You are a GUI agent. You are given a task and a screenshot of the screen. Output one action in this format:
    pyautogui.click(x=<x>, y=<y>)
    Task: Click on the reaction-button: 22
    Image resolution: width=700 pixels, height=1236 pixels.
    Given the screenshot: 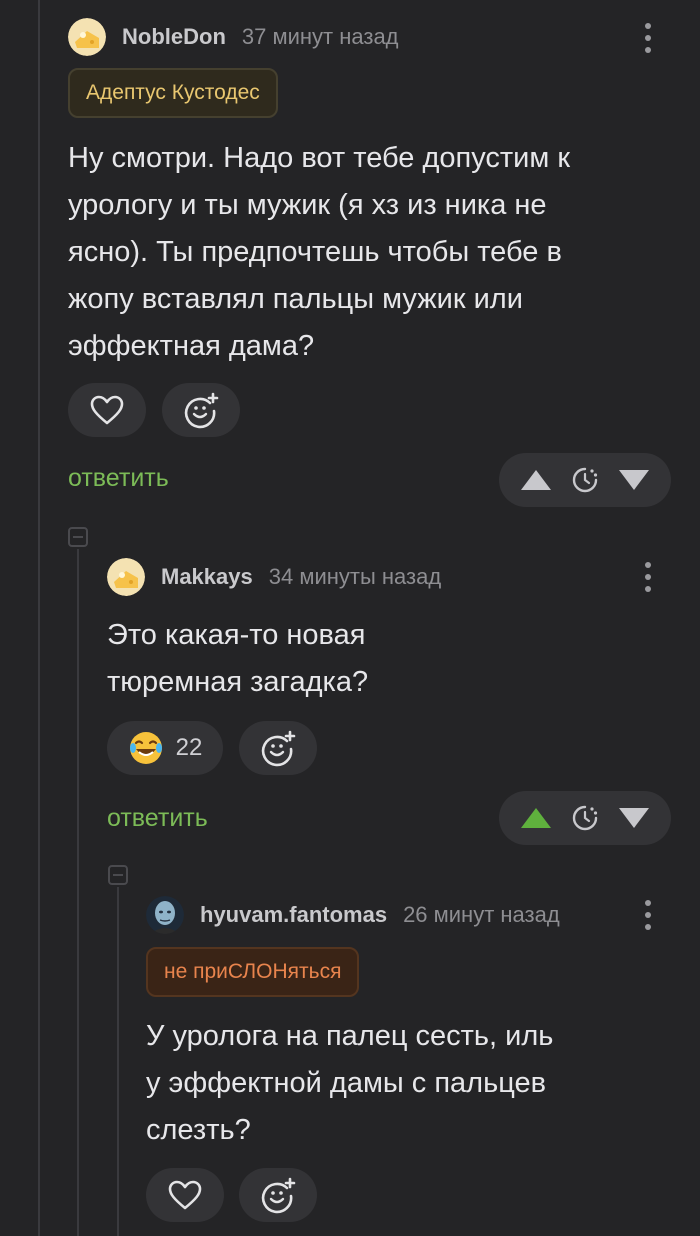 What is the action you would take?
    pyautogui.click(x=165, y=748)
    